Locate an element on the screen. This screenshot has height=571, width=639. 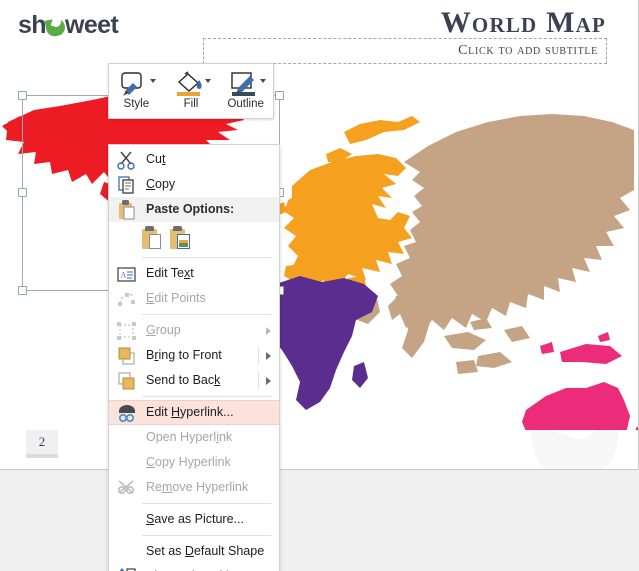
logo-text-left: sh is located at coordinates (32, 24).